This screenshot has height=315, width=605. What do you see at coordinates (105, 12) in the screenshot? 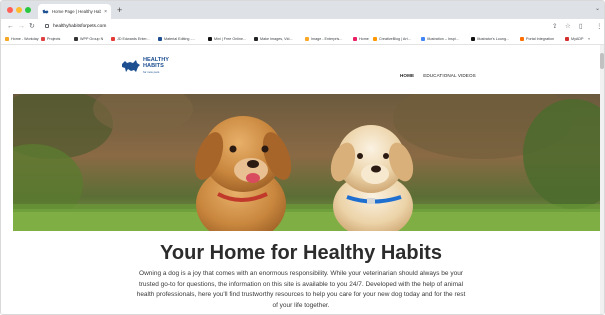
I see `tab-close-icon: ×` at bounding box center [105, 12].